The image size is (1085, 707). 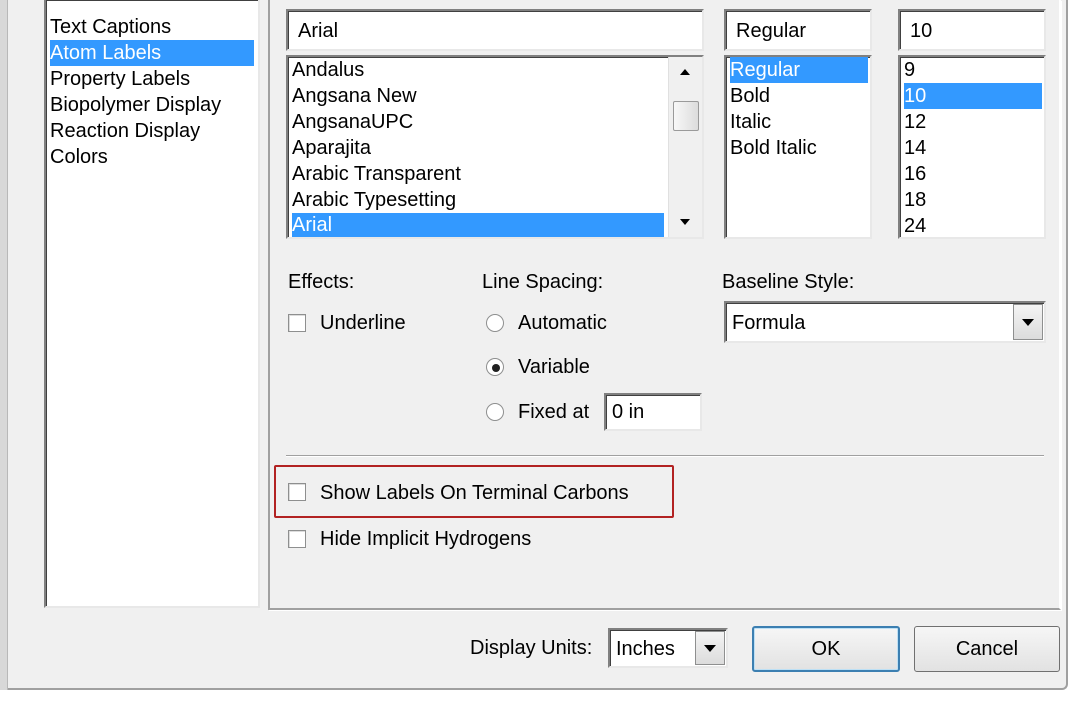 I want to click on display-units-select: Inches, so click(x=668, y=648).